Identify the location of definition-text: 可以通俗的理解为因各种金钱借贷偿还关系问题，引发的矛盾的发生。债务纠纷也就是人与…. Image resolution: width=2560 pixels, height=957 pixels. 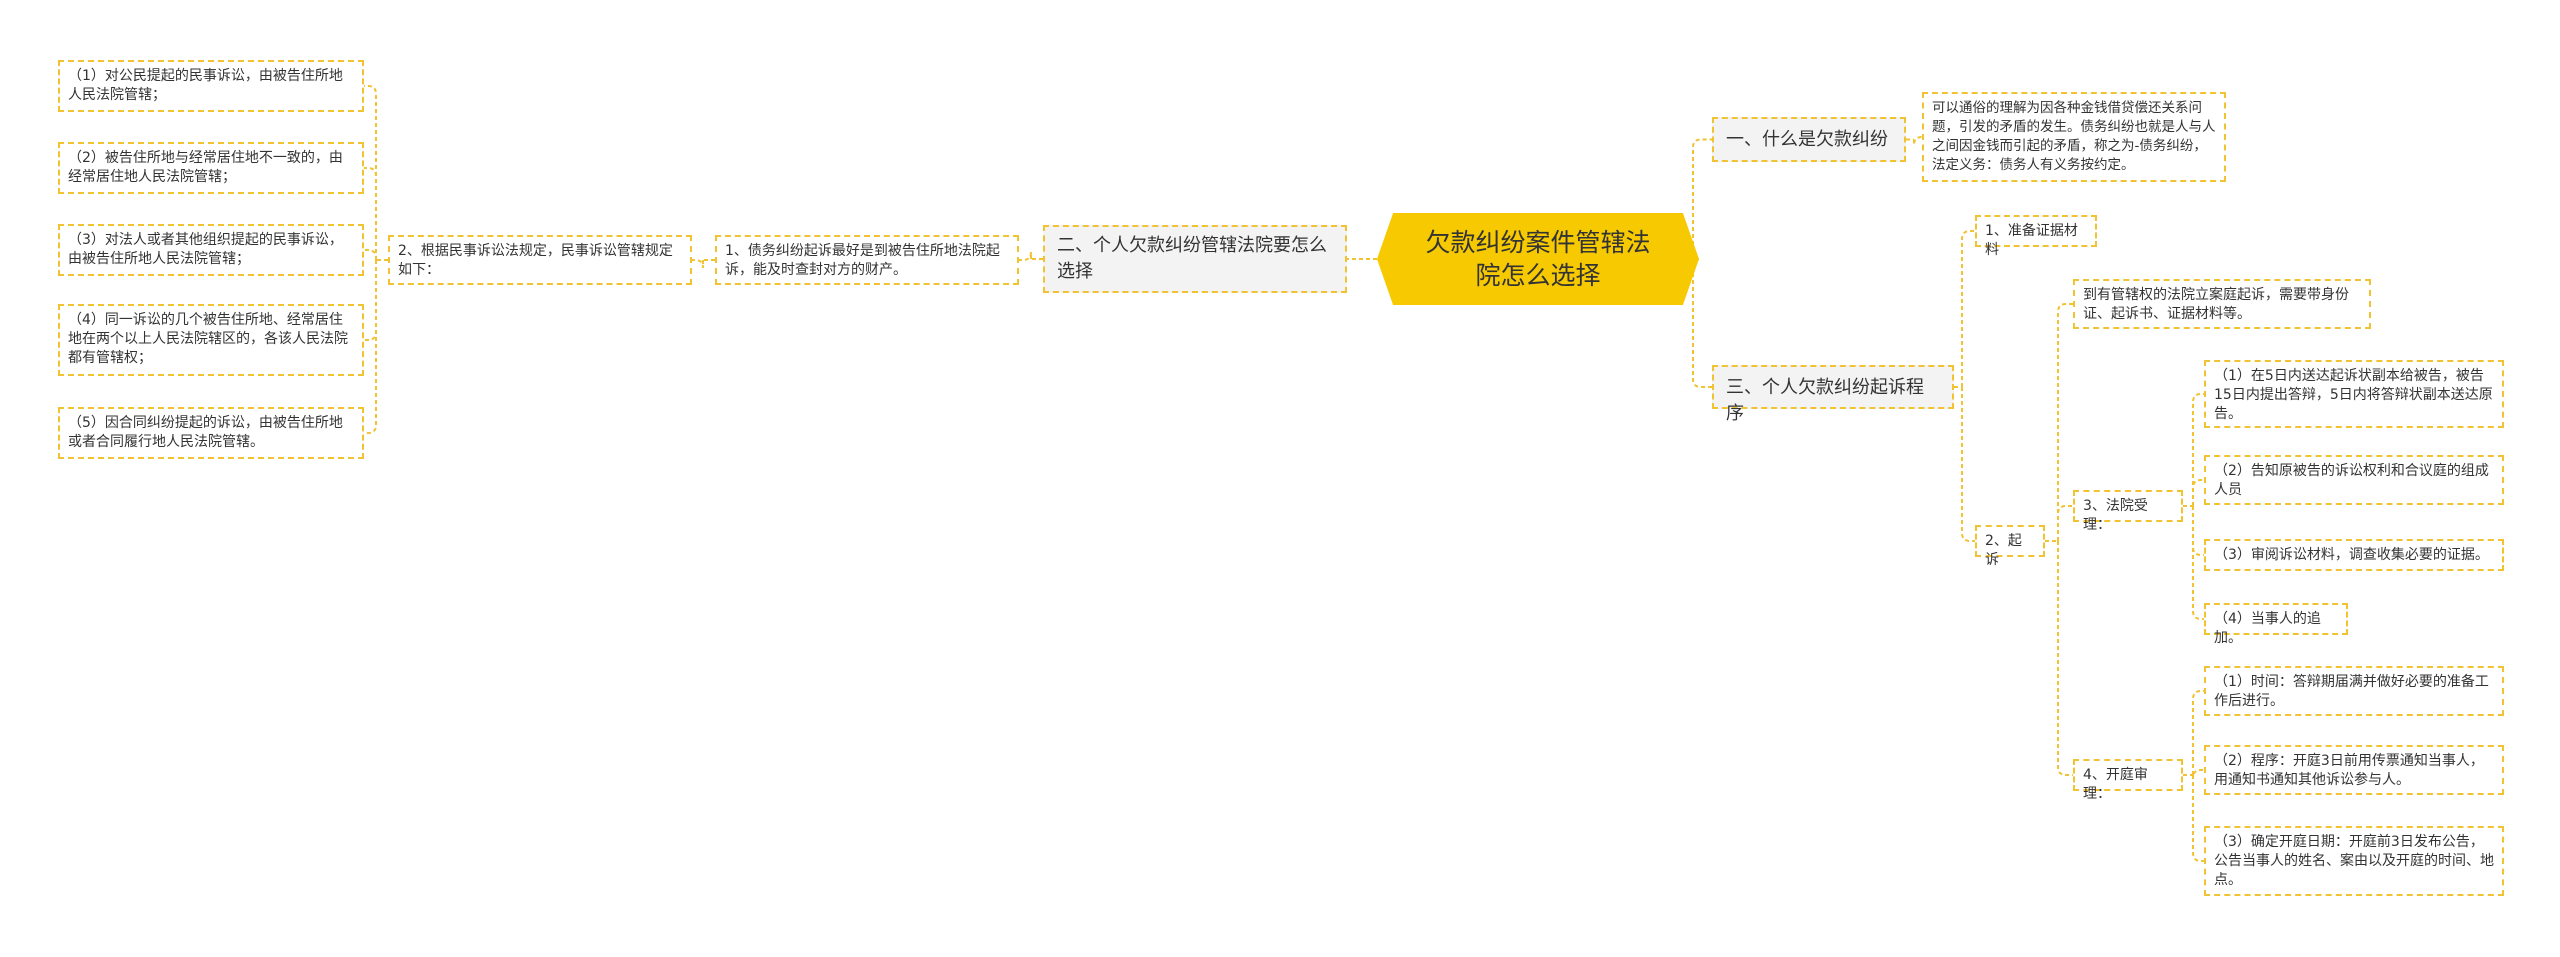
(2074, 137).